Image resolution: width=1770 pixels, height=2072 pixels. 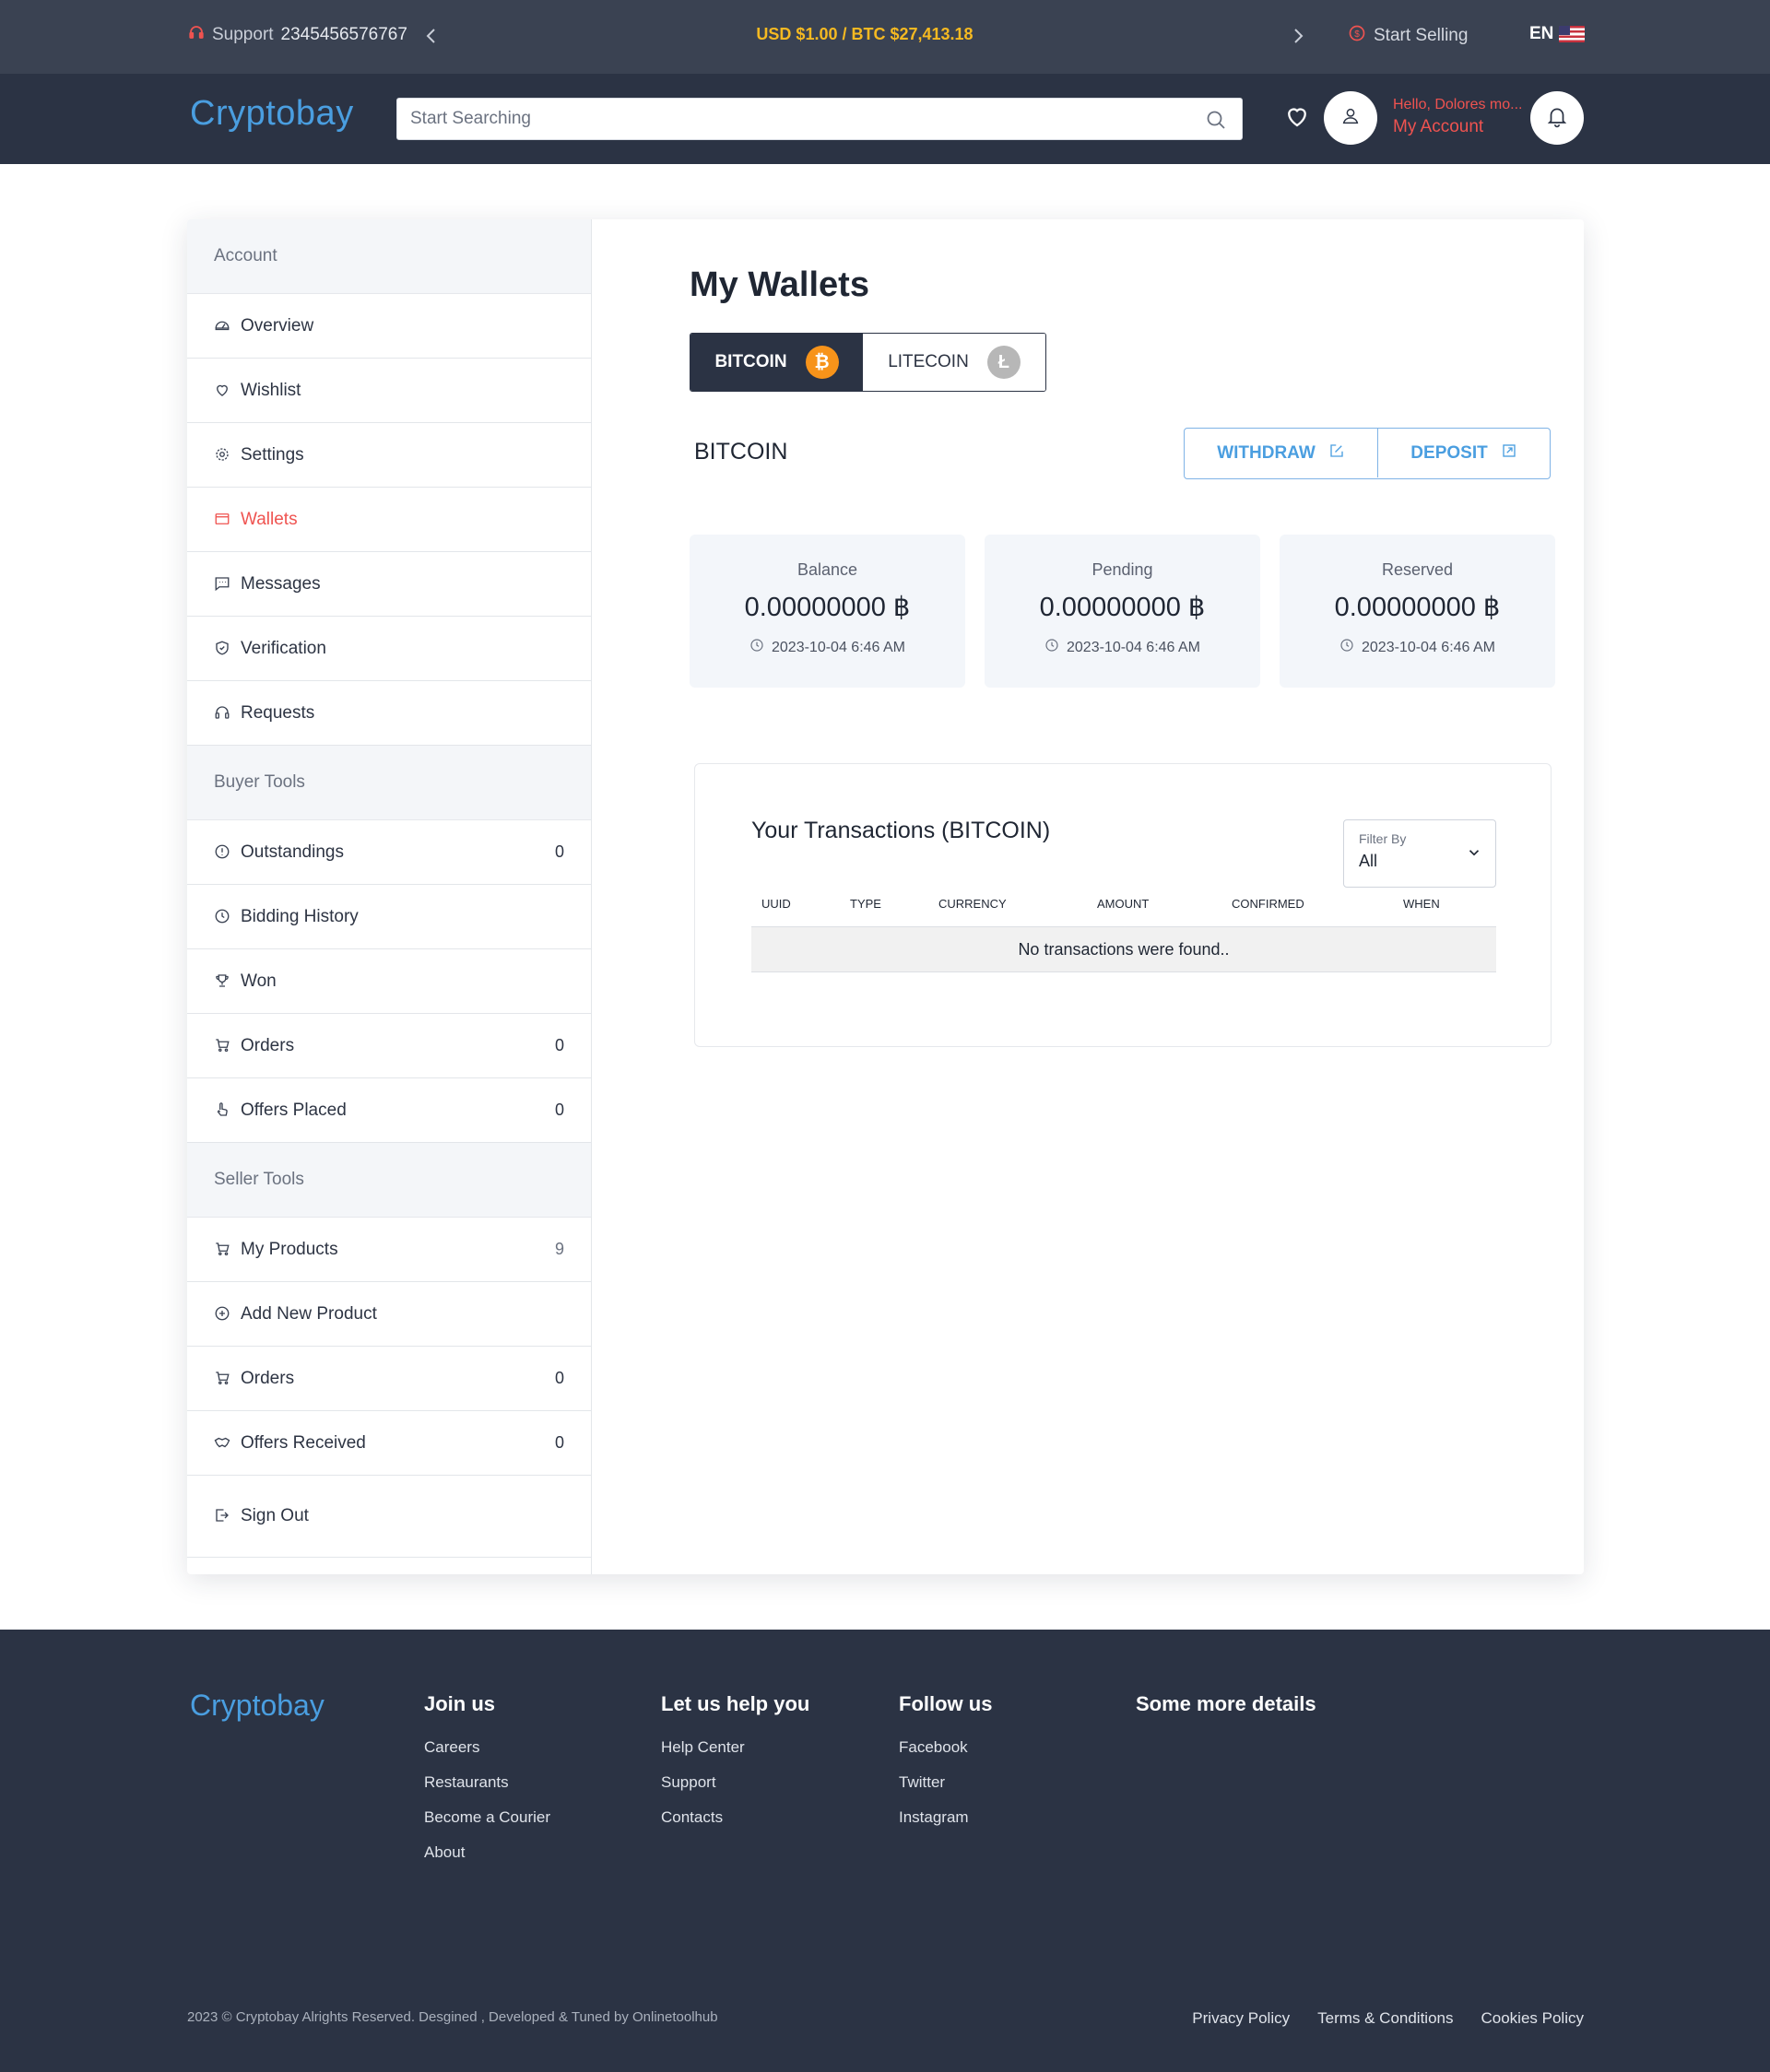 I want to click on coin-tabs: BITCOIN ₿ LITECOIN Ł, so click(x=868, y=363).